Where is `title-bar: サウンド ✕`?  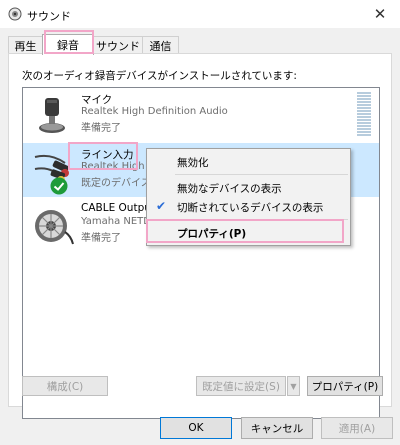 title-bar: サウンド ✕ is located at coordinates (200, 14).